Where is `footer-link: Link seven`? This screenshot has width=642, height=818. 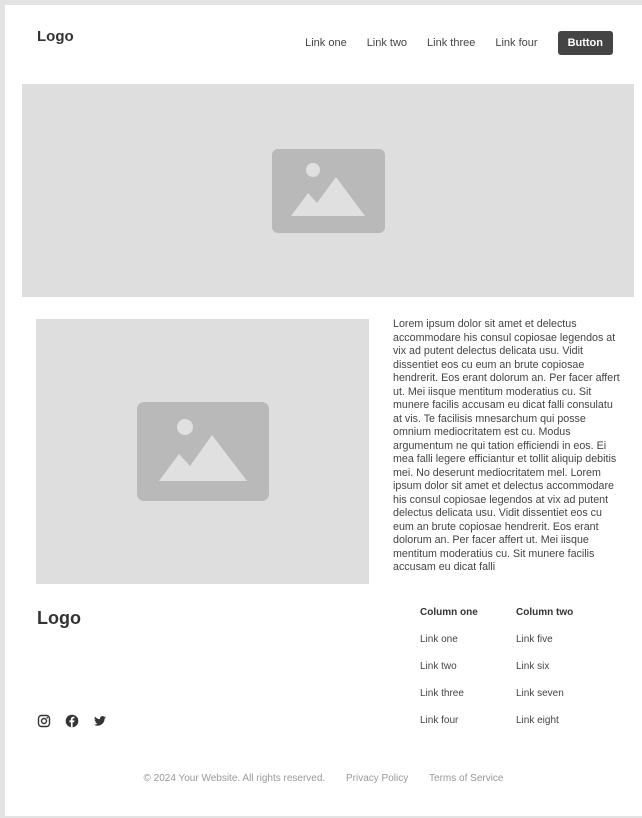
footer-link: Link seven is located at coordinates (544, 701).